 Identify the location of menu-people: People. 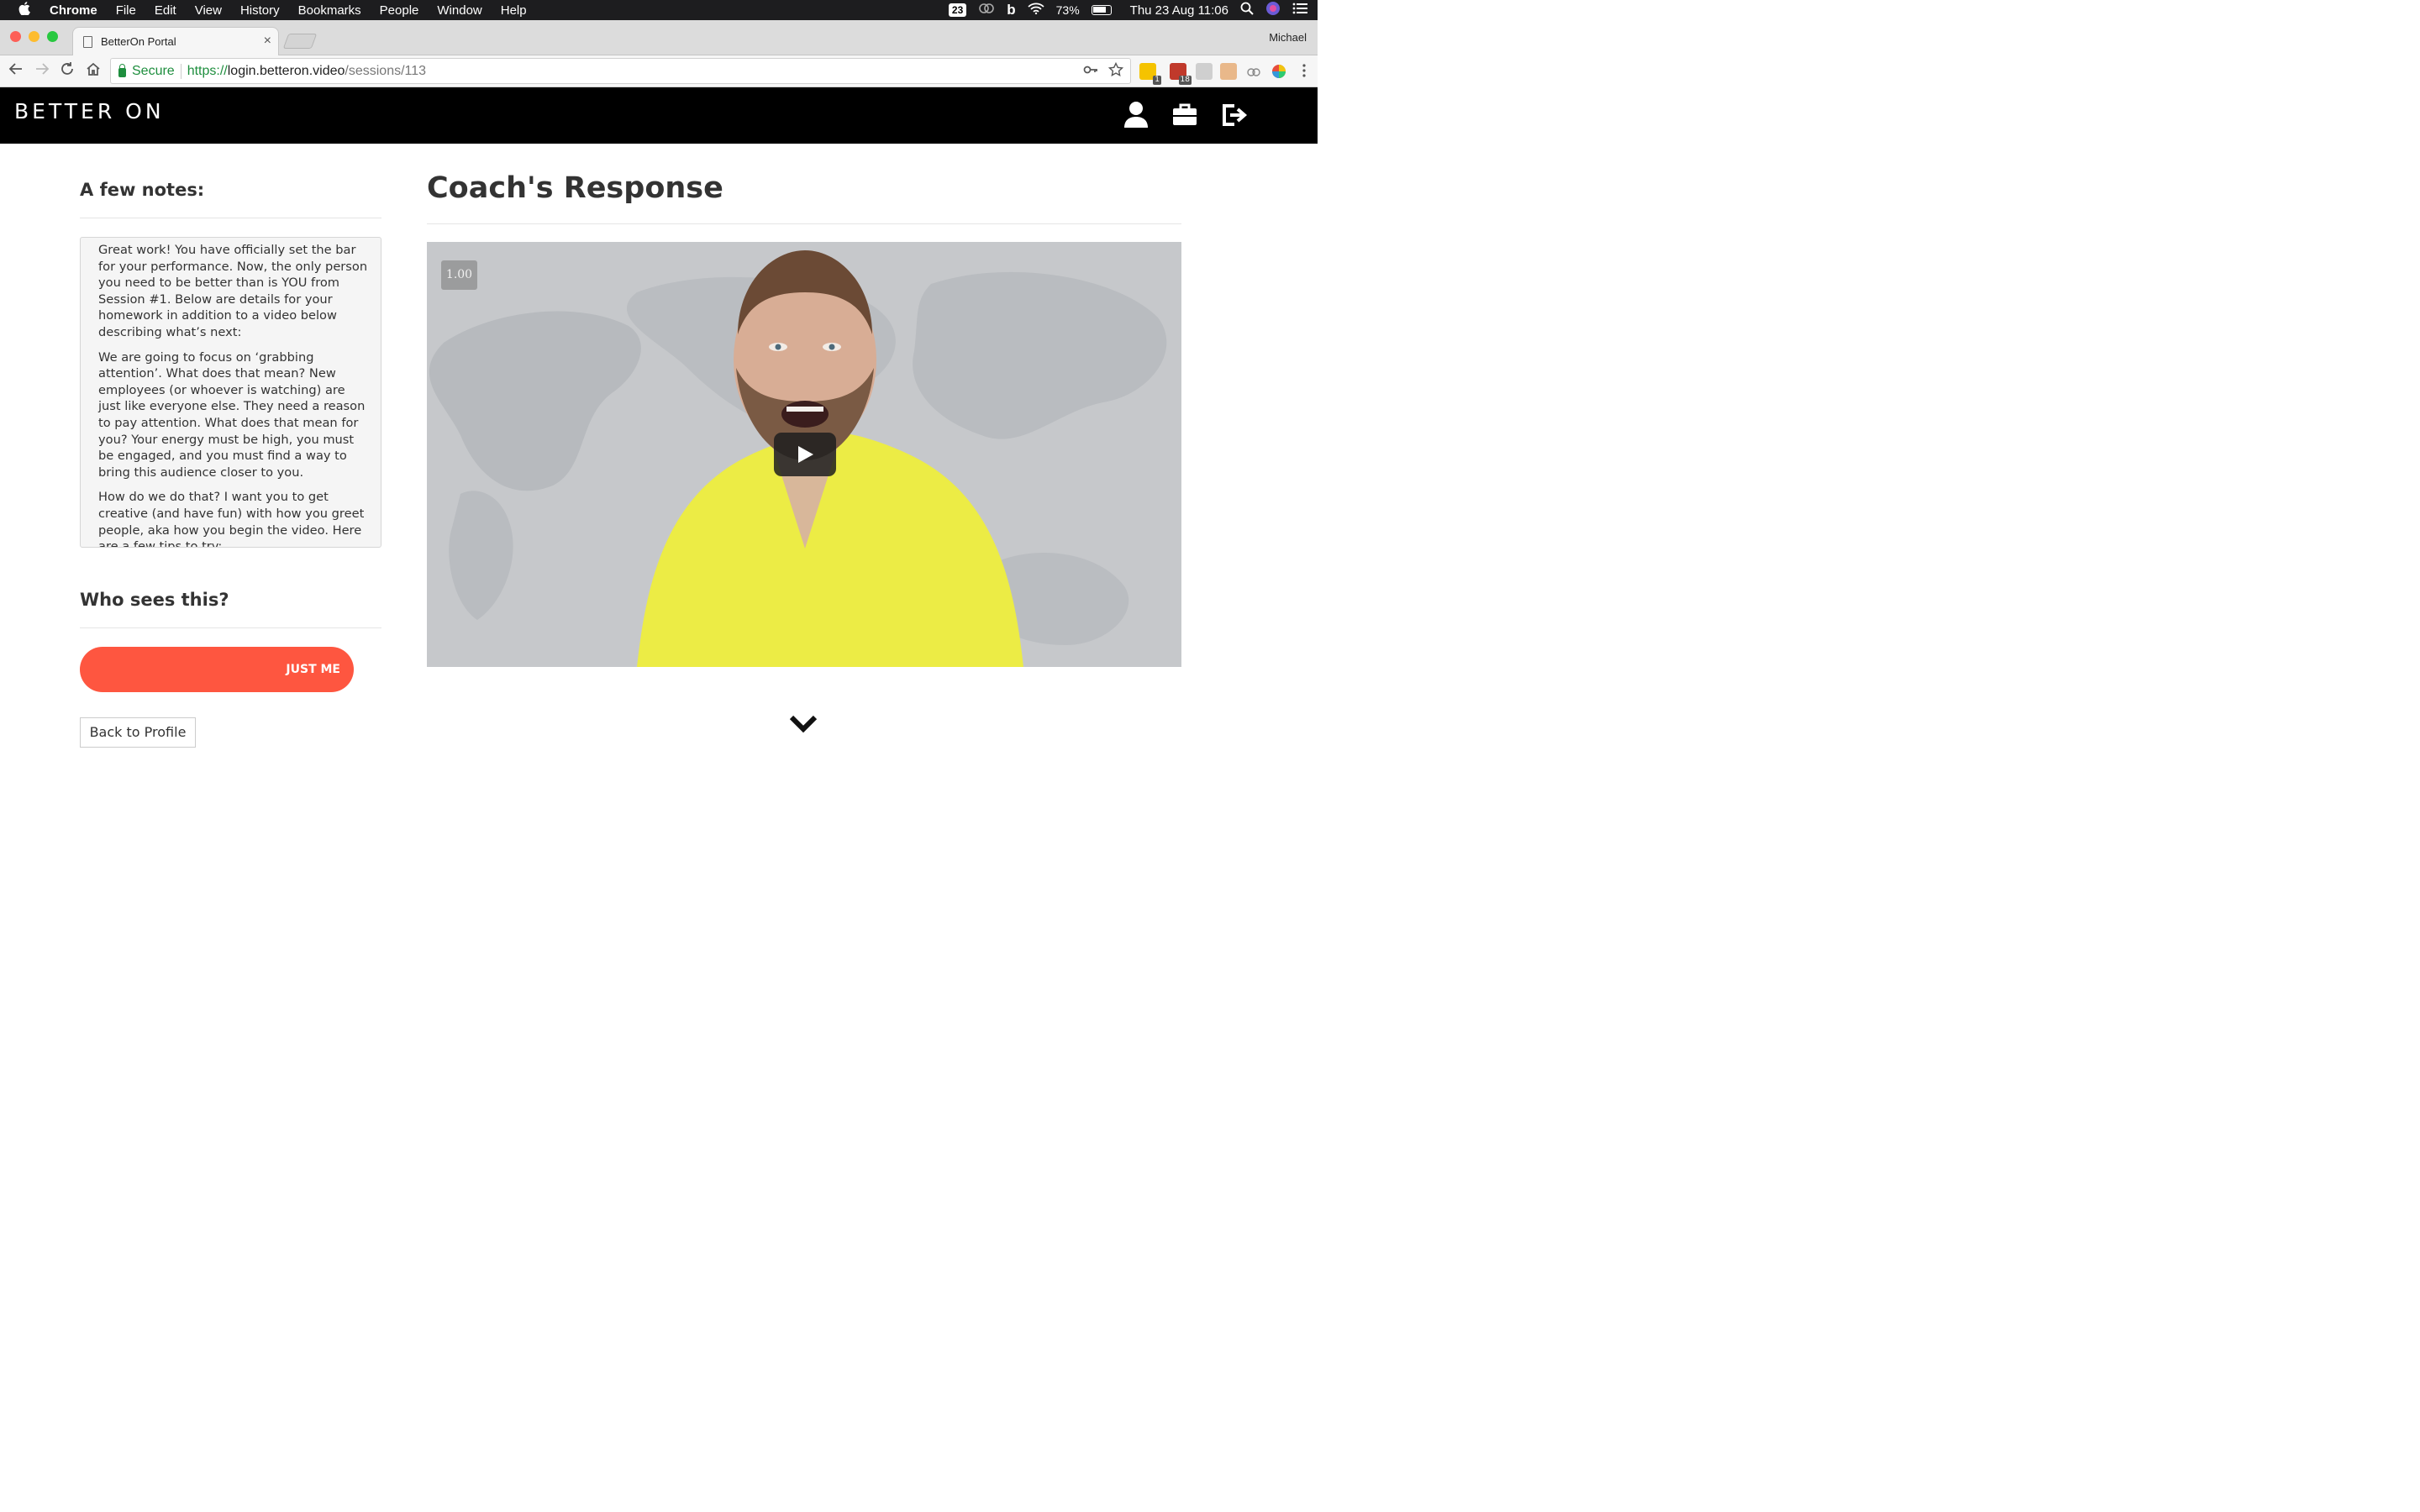
(399, 10).